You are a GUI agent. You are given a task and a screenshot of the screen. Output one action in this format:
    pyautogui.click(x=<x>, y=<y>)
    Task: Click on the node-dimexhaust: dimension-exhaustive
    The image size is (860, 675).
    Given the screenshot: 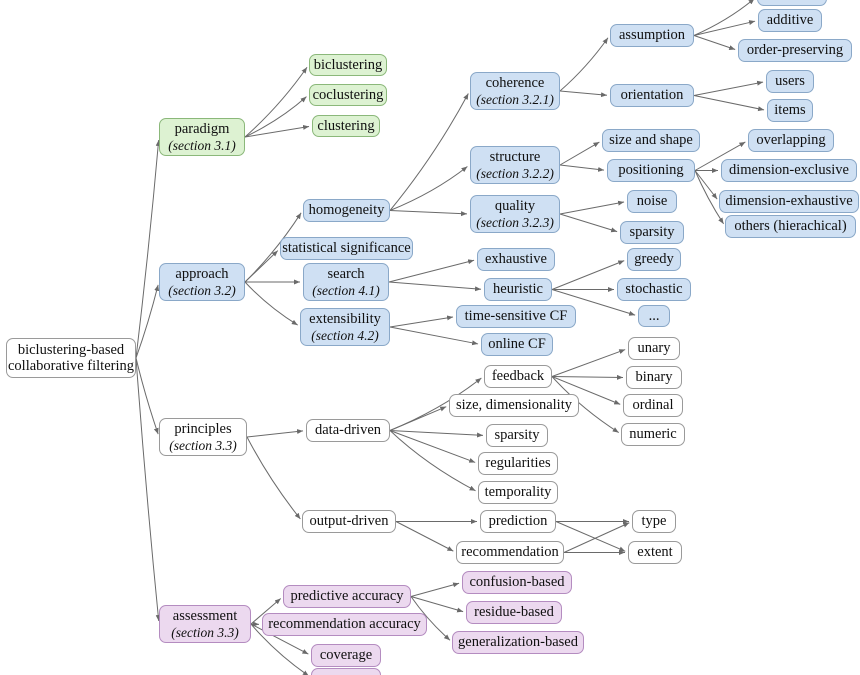 What is the action you would take?
    pyautogui.click(x=789, y=201)
    